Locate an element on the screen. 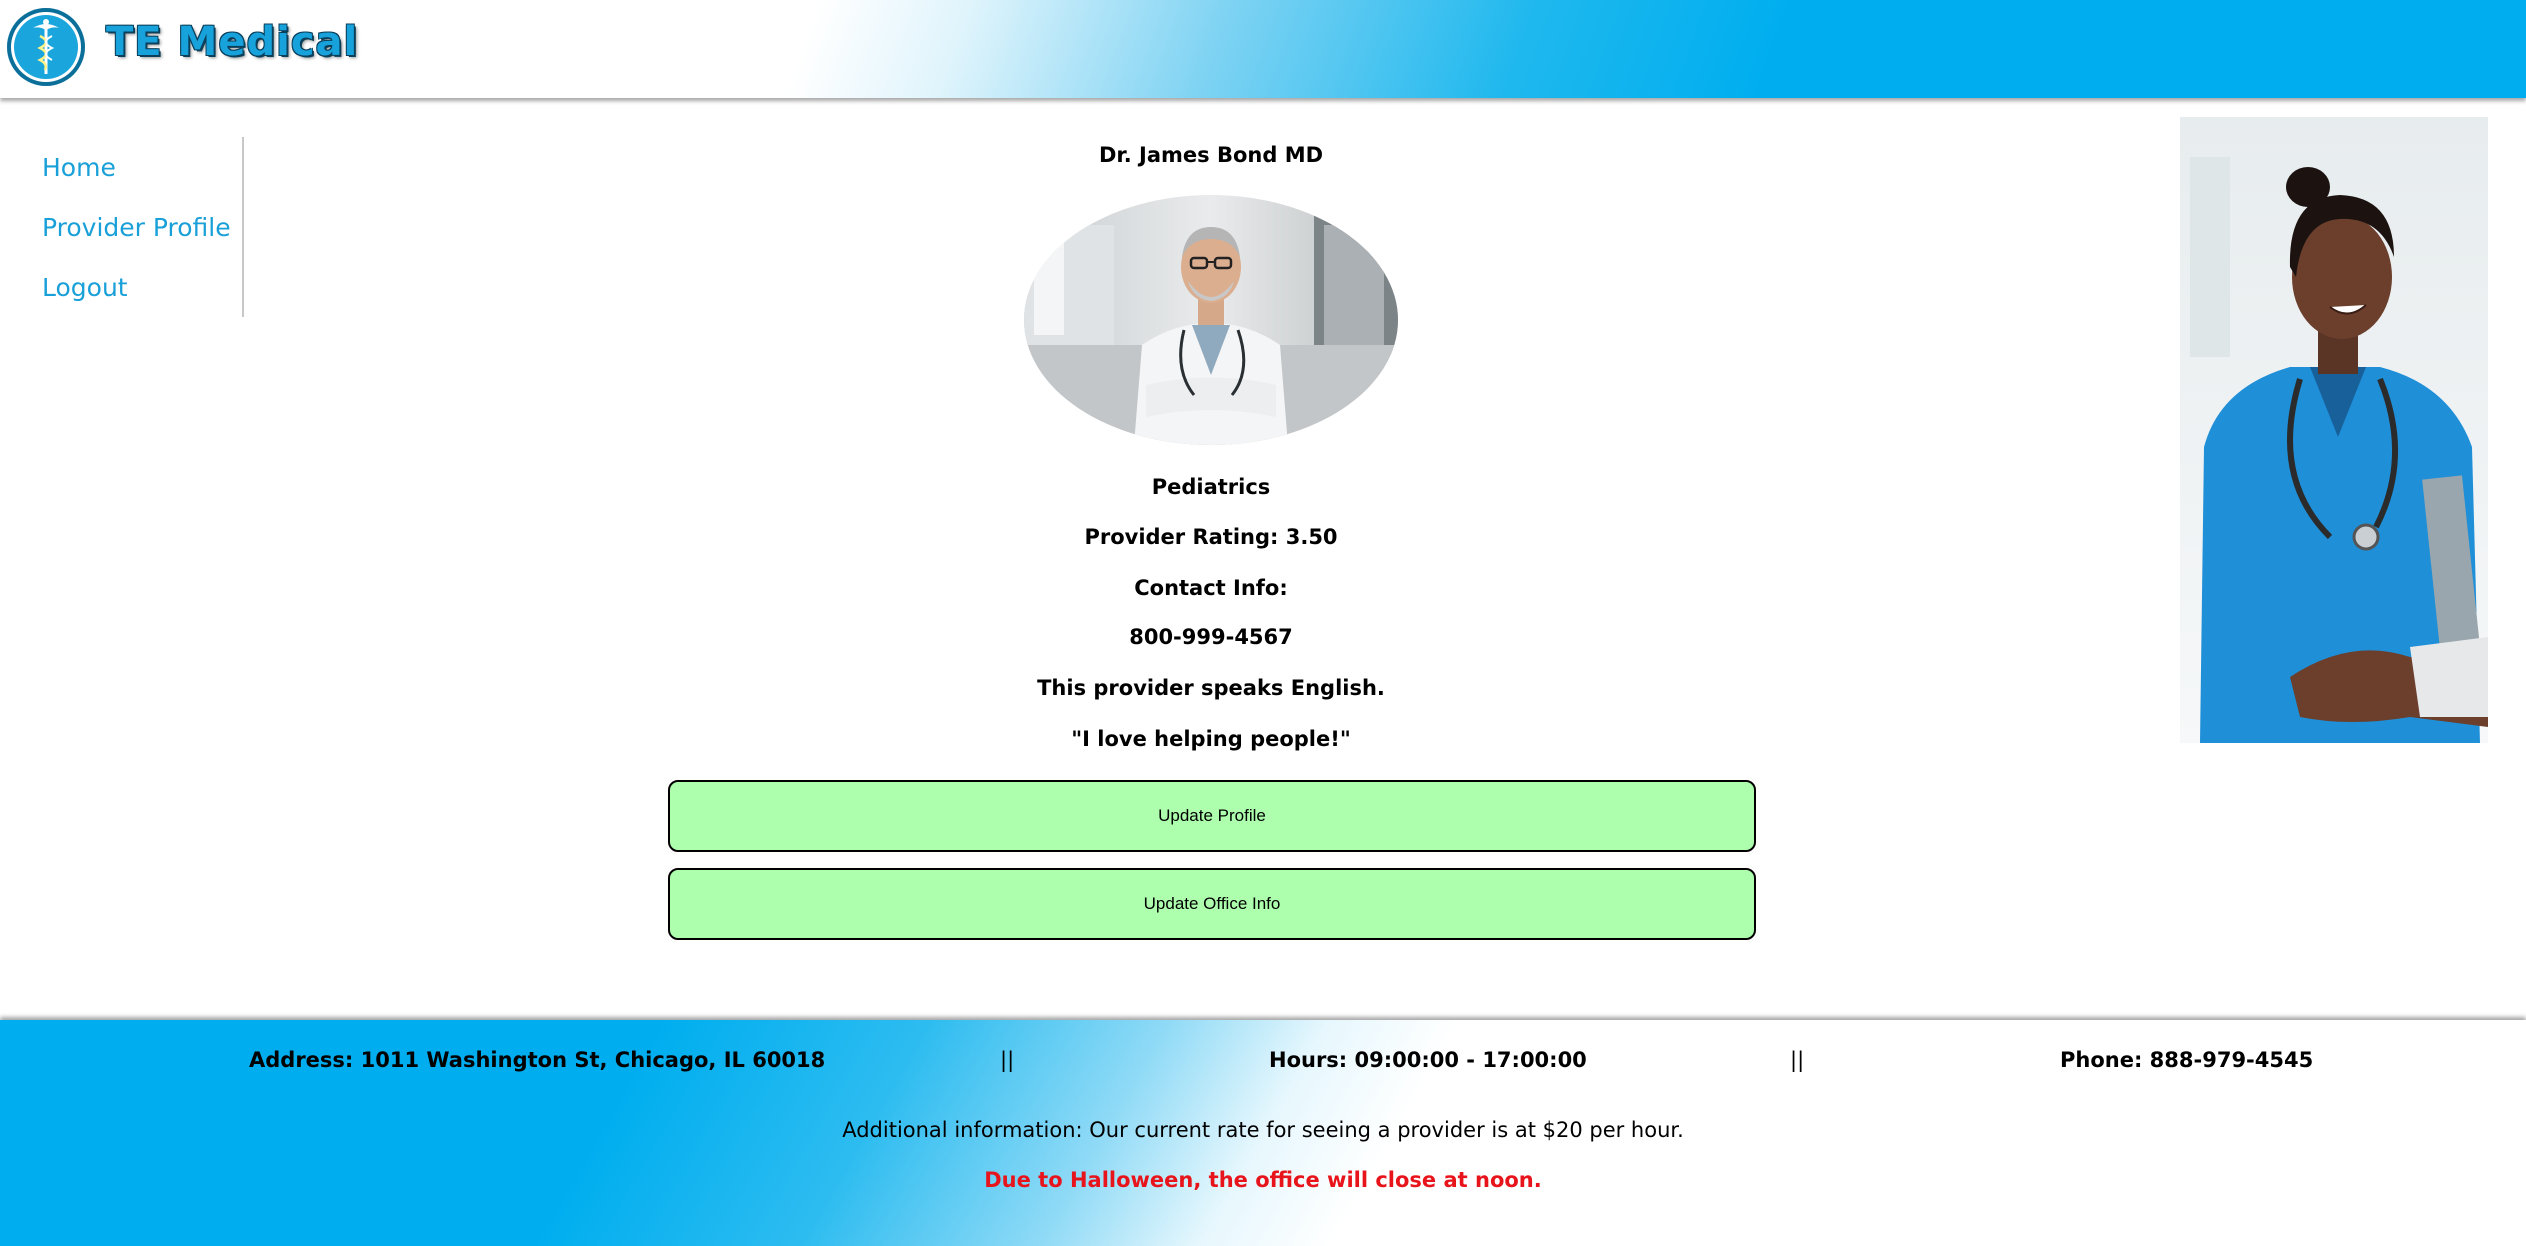 The height and width of the screenshot is (1246, 2526). nav-link-provider-profile: Provider Profile is located at coordinates (136, 227).